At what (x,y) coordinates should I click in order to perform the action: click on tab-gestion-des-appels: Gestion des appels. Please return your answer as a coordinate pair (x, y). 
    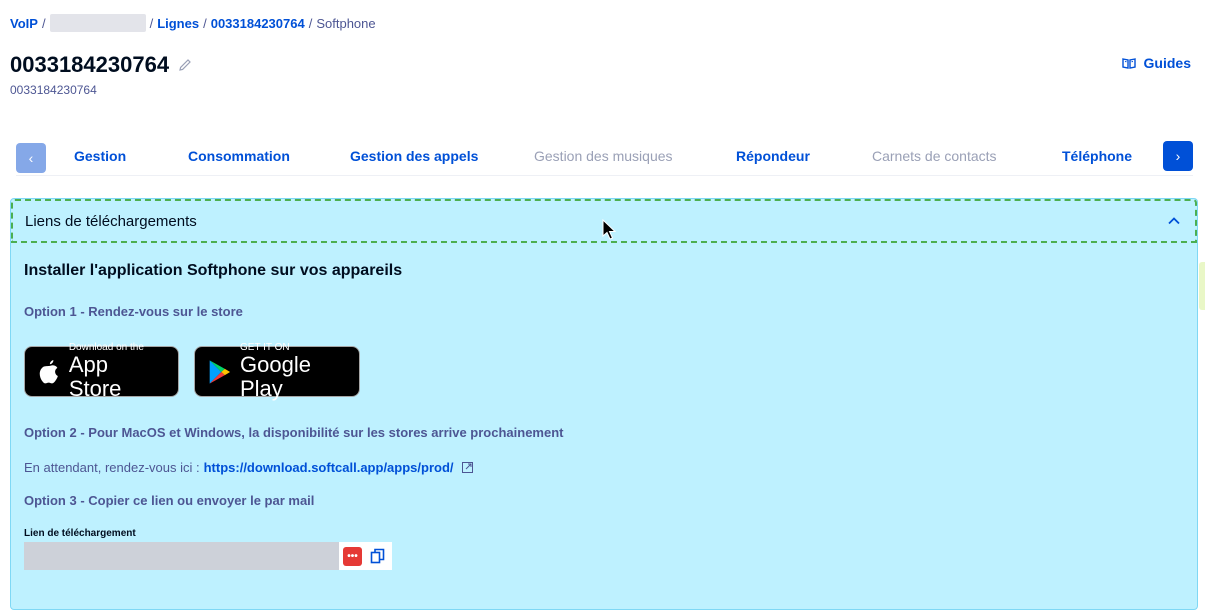
    Looking at the image, I should click on (414, 156).